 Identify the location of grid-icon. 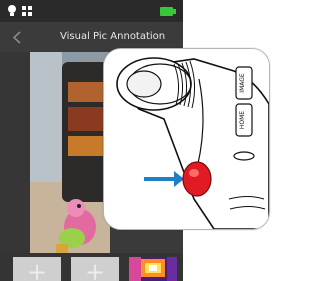
(27, 11).